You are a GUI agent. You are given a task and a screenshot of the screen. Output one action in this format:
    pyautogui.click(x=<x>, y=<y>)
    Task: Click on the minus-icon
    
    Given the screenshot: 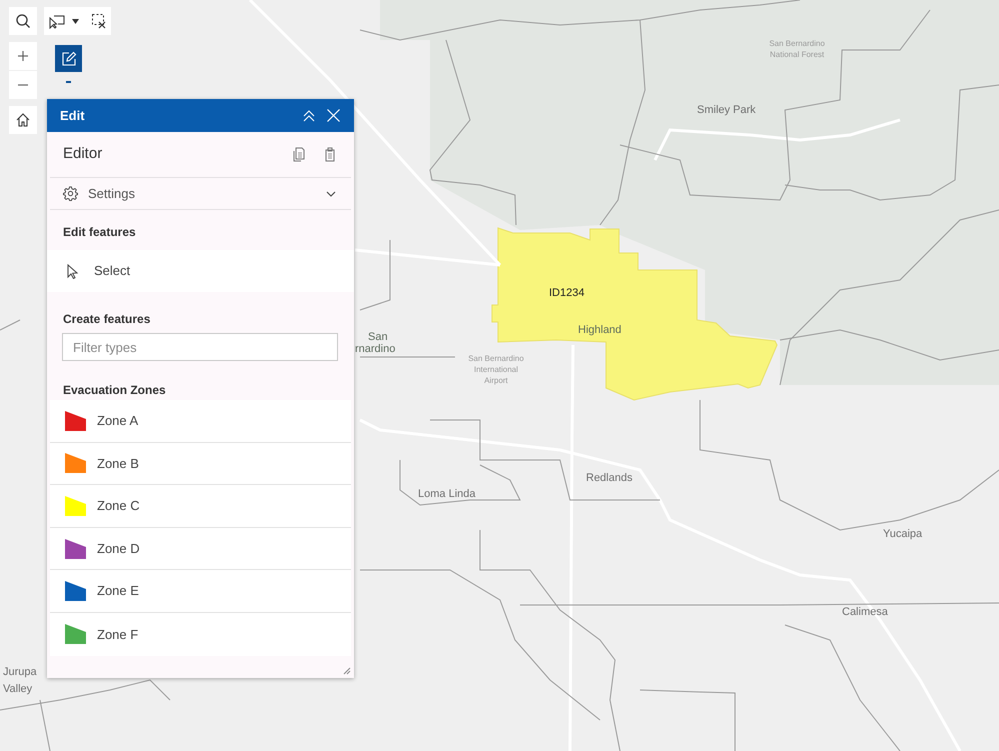 What is the action you would take?
    pyautogui.click(x=23, y=85)
    